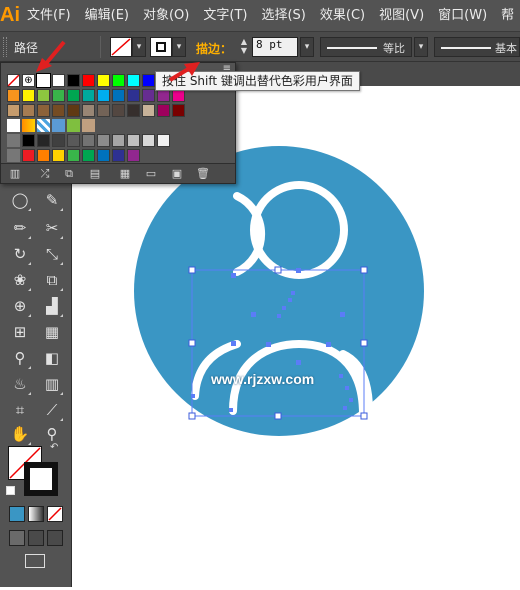  Describe the element at coordinates (52, 358) in the screenshot. I see `blend-icon: ◧` at that location.